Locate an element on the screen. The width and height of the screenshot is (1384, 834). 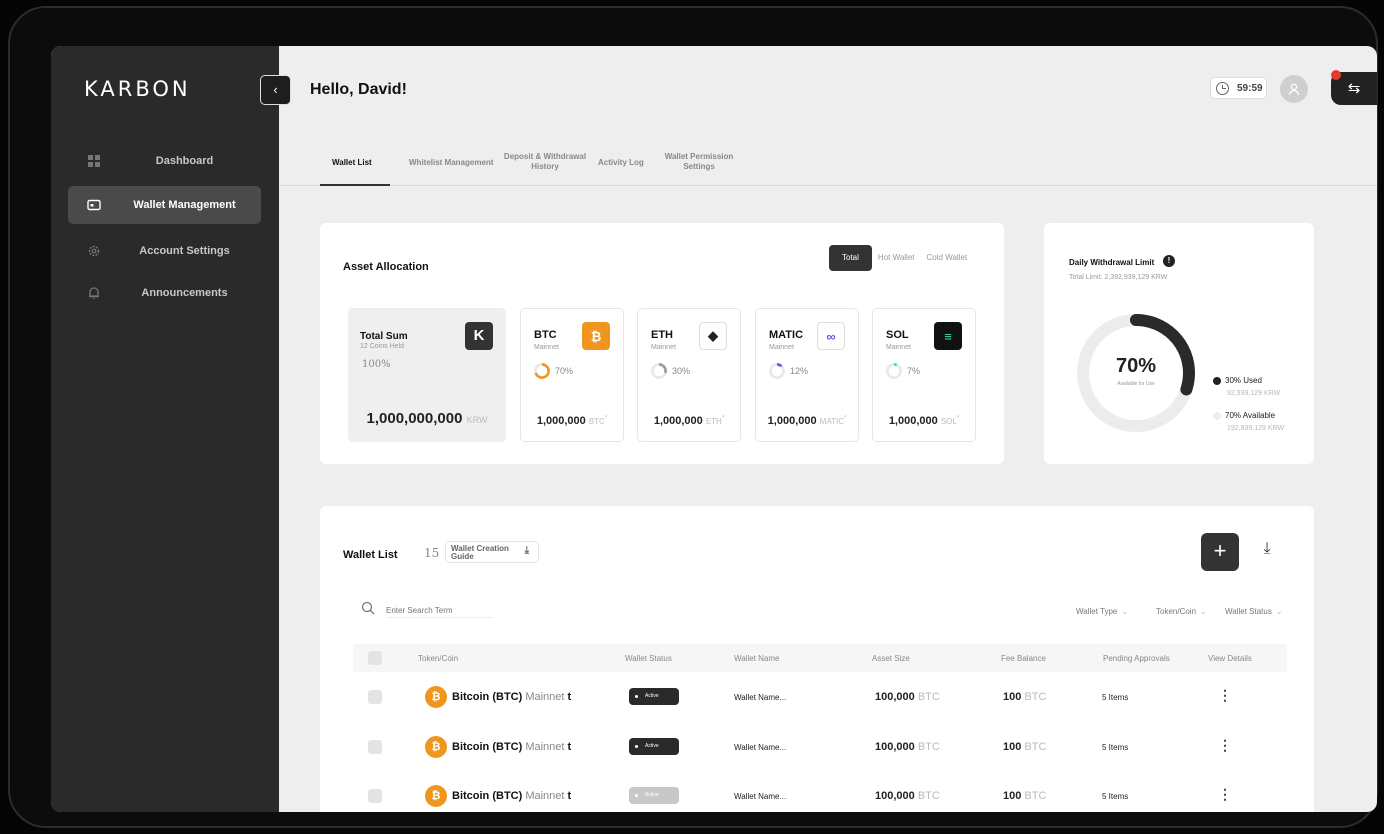
coin-percent-value: 70% is located at coordinates (564, 371).